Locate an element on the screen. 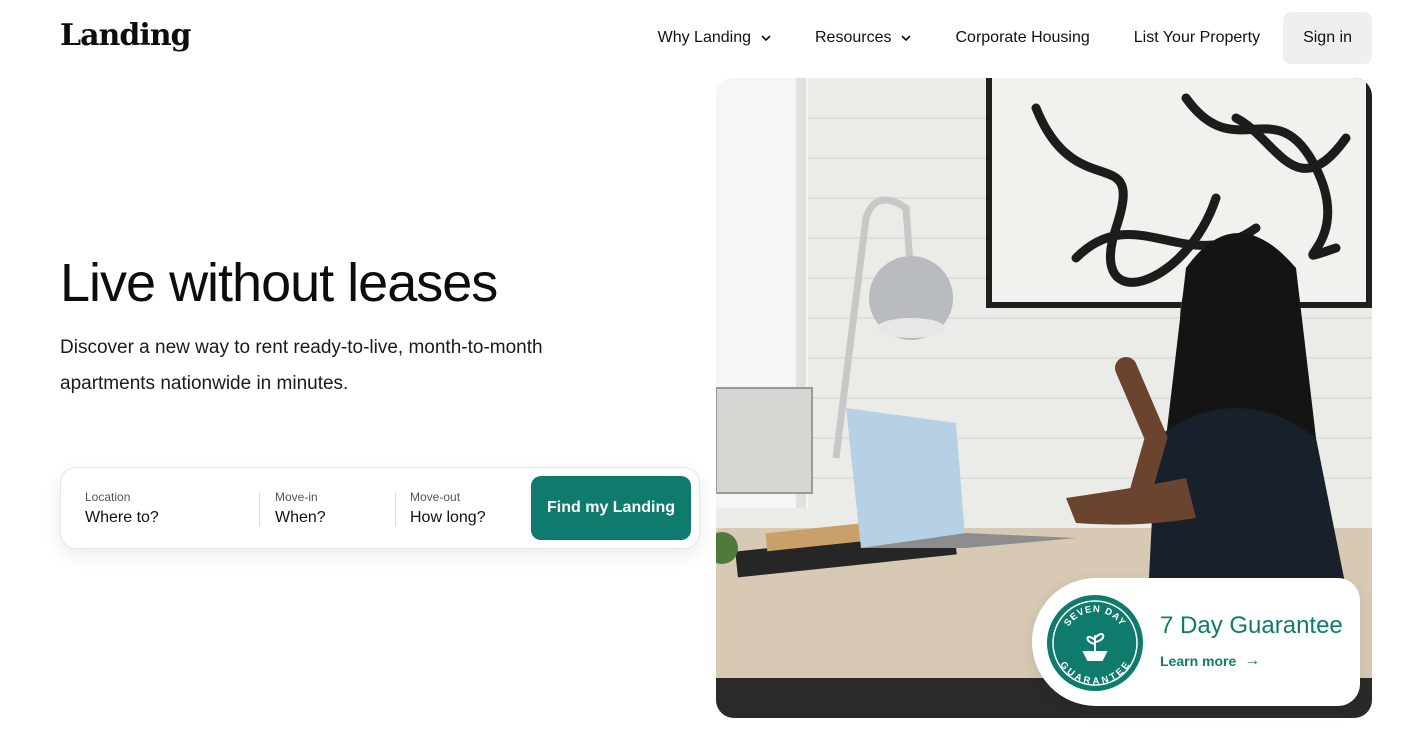  learn-more-link: Learn more → is located at coordinates (1210, 661).